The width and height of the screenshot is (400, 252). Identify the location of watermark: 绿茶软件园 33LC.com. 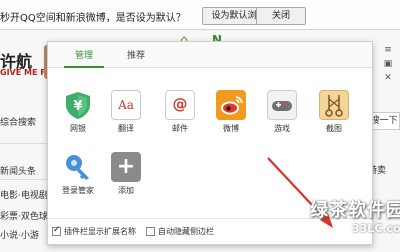
(350, 224).